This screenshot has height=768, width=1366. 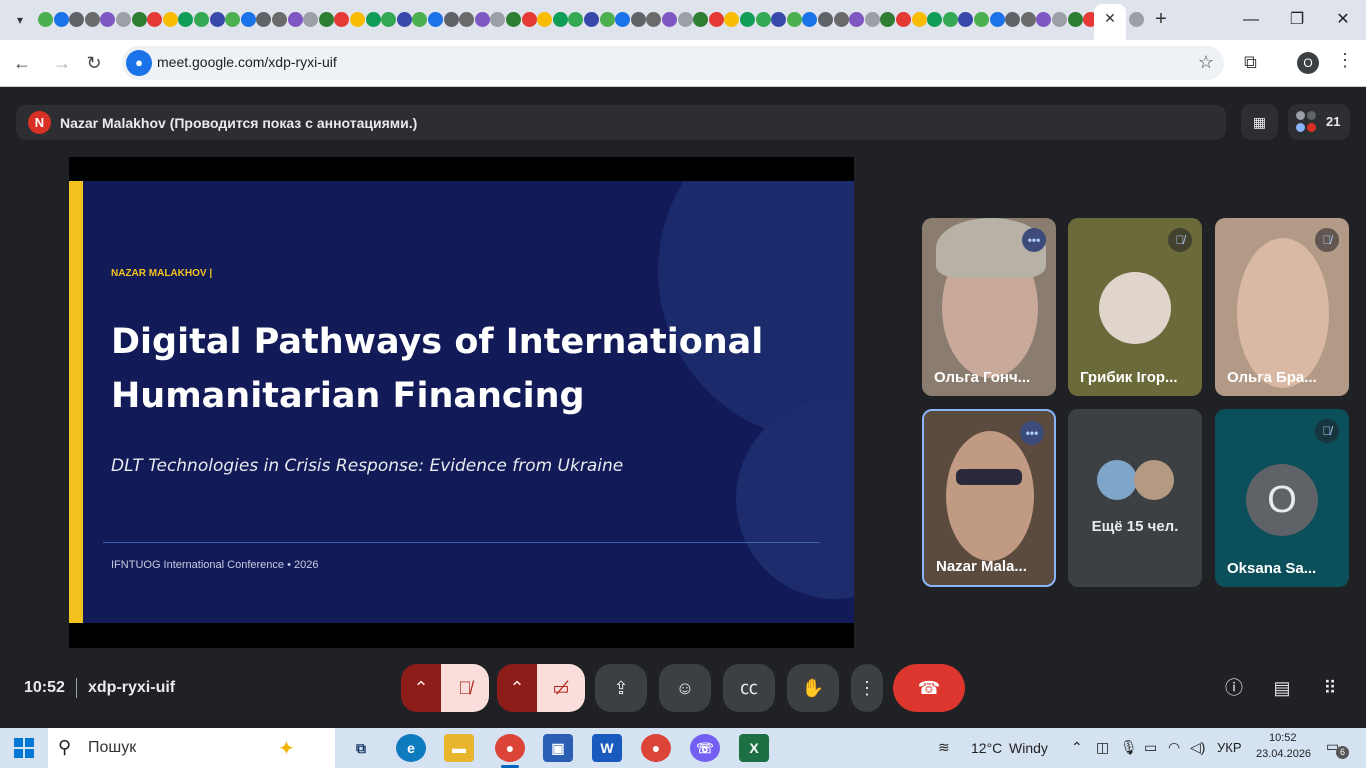 I want to click on present-screen-button: ⇪, so click(x=621, y=688).